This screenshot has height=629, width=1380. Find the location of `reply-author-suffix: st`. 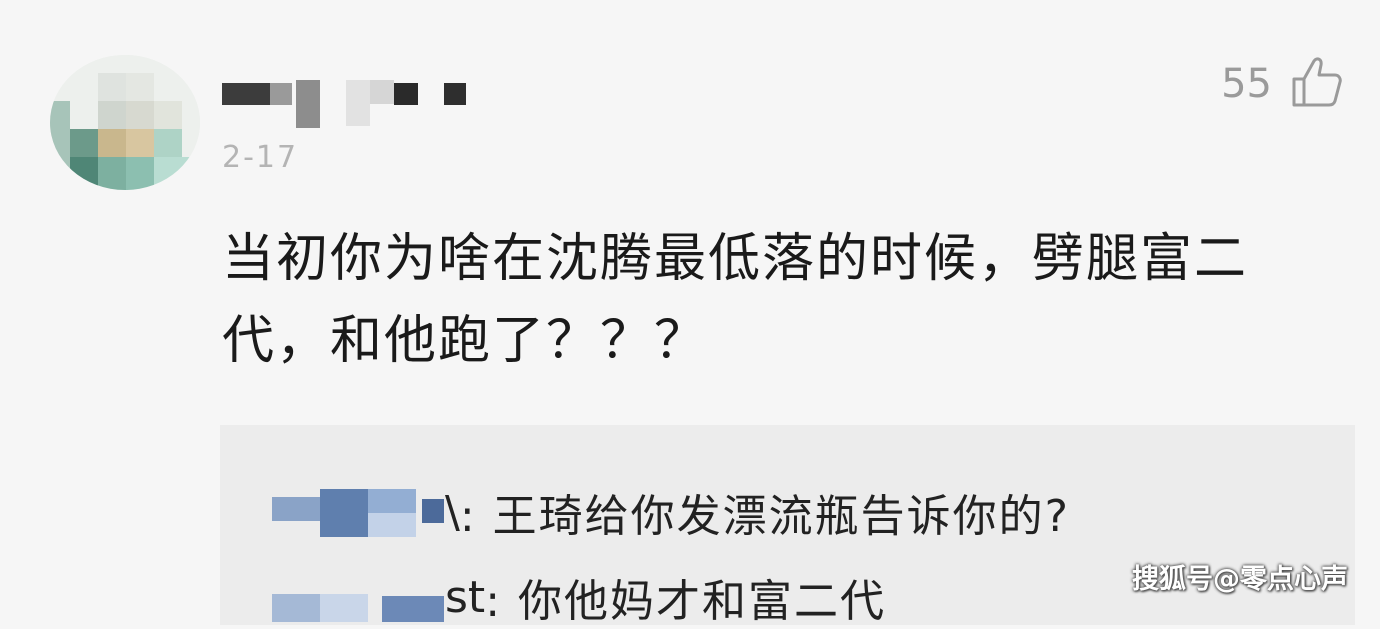

reply-author-suffix: st is located at coordinates (465, 597).